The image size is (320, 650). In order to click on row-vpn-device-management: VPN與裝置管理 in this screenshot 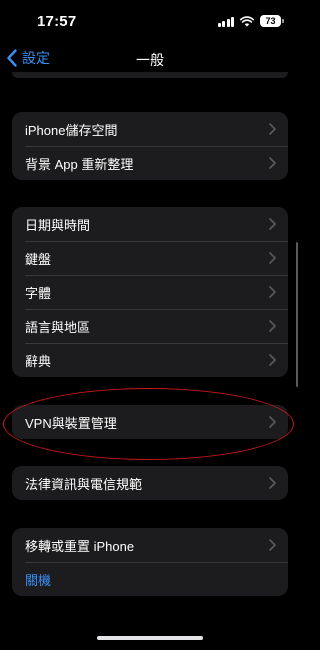, I will do `click(150, 422)`.